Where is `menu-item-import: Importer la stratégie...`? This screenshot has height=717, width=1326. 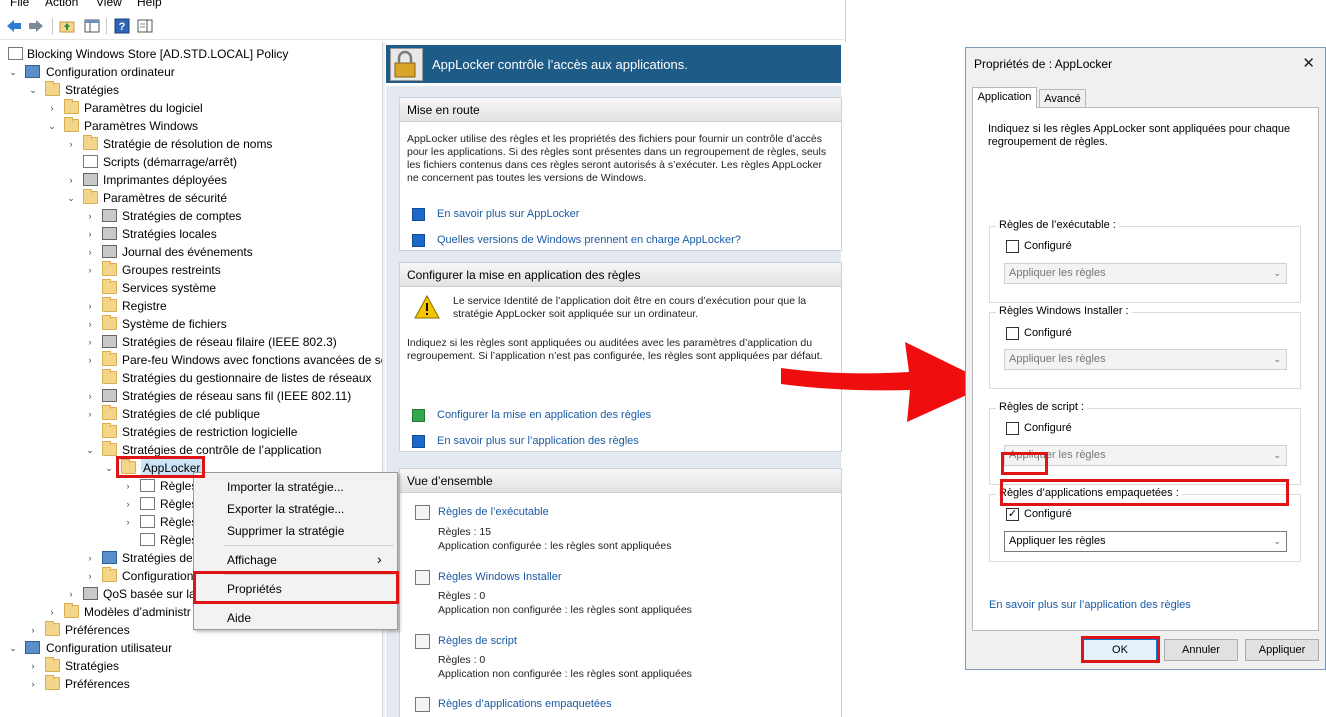
menu-item-import: Importer la stratégie... is located at coordinates (285, 487).